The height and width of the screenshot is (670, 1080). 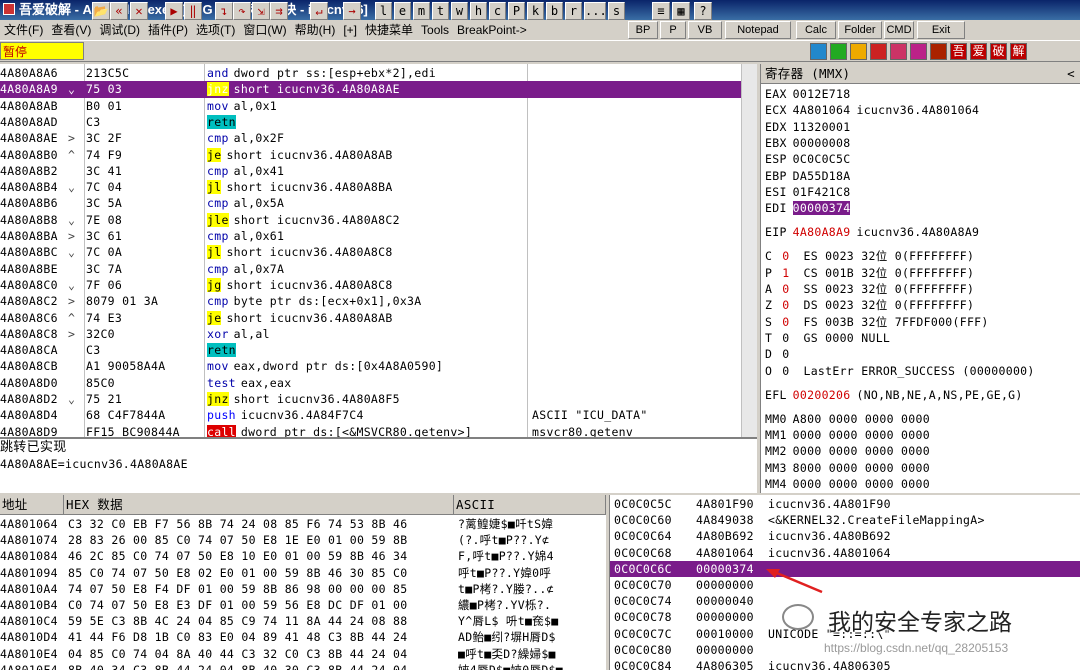 I want to click on annotation-arrow, so click(x=797, y=581).